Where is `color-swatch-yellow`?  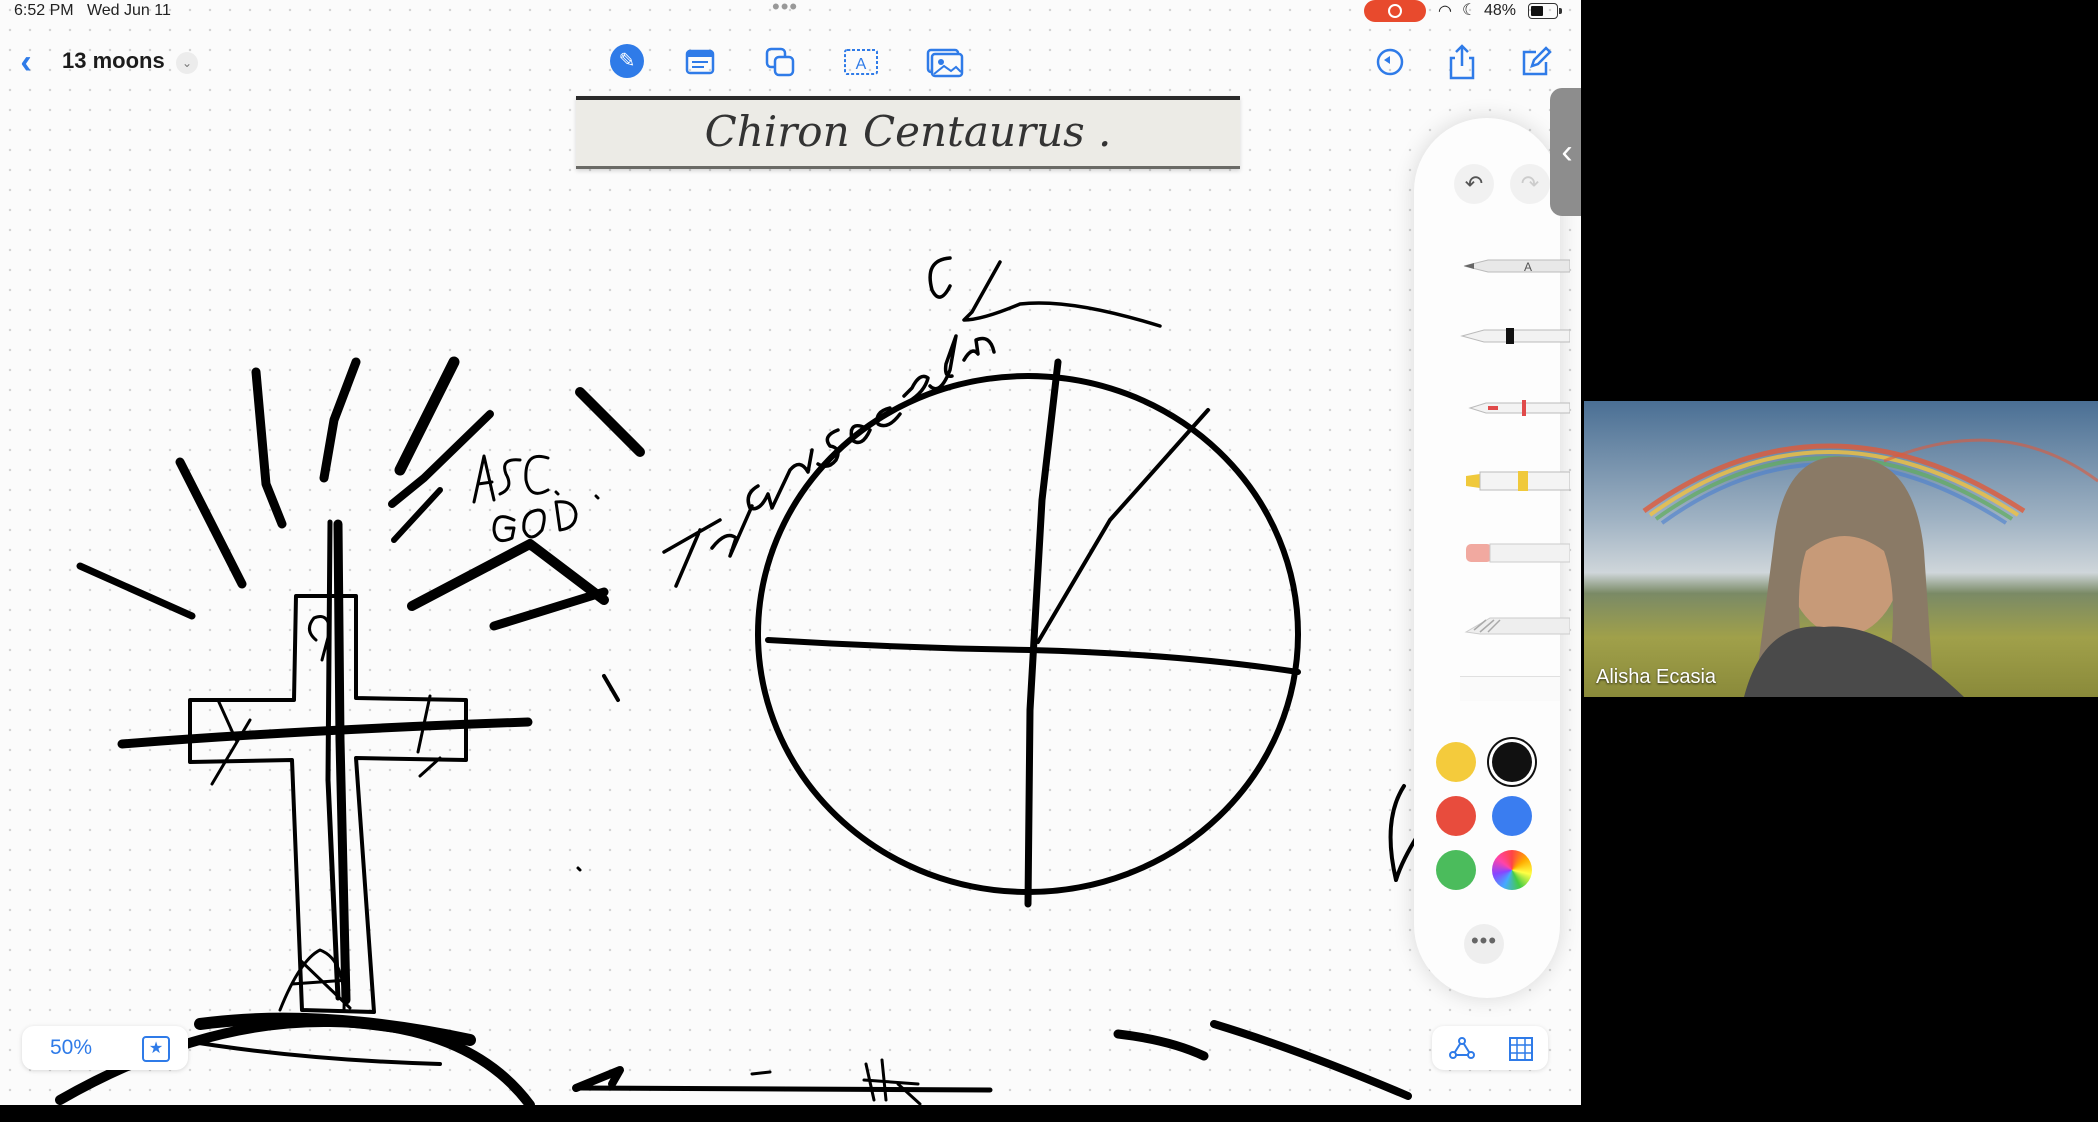 color-swatch-yellow is located at coordinates (1456, 762).